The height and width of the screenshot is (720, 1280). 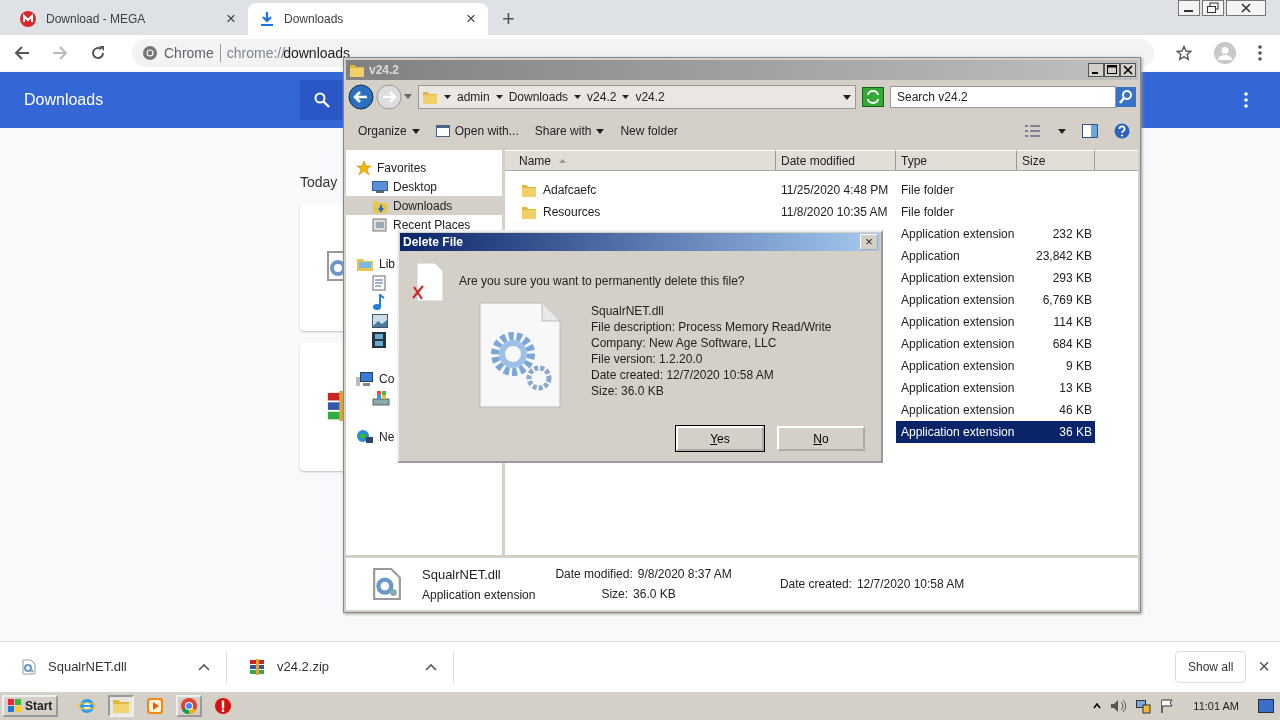 What do you see at coordinates (683, 375) in the screenshot?
I see `file-info-line: Date created: 12/7/2020 10:58 AM` at bounding box center [683, 375].